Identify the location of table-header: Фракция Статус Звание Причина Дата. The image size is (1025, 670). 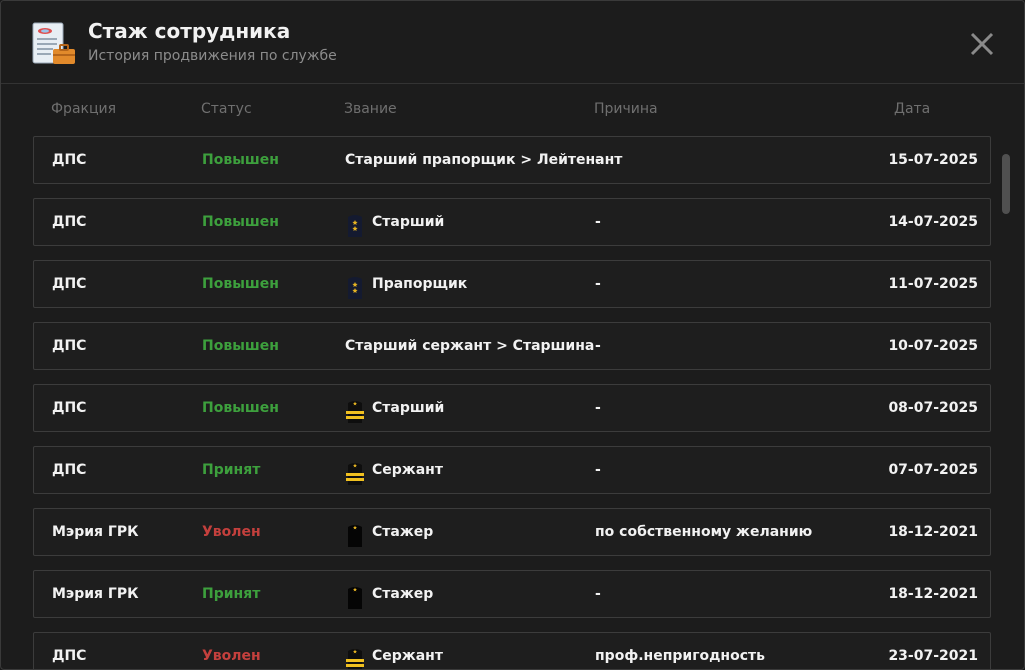
(501, 111).